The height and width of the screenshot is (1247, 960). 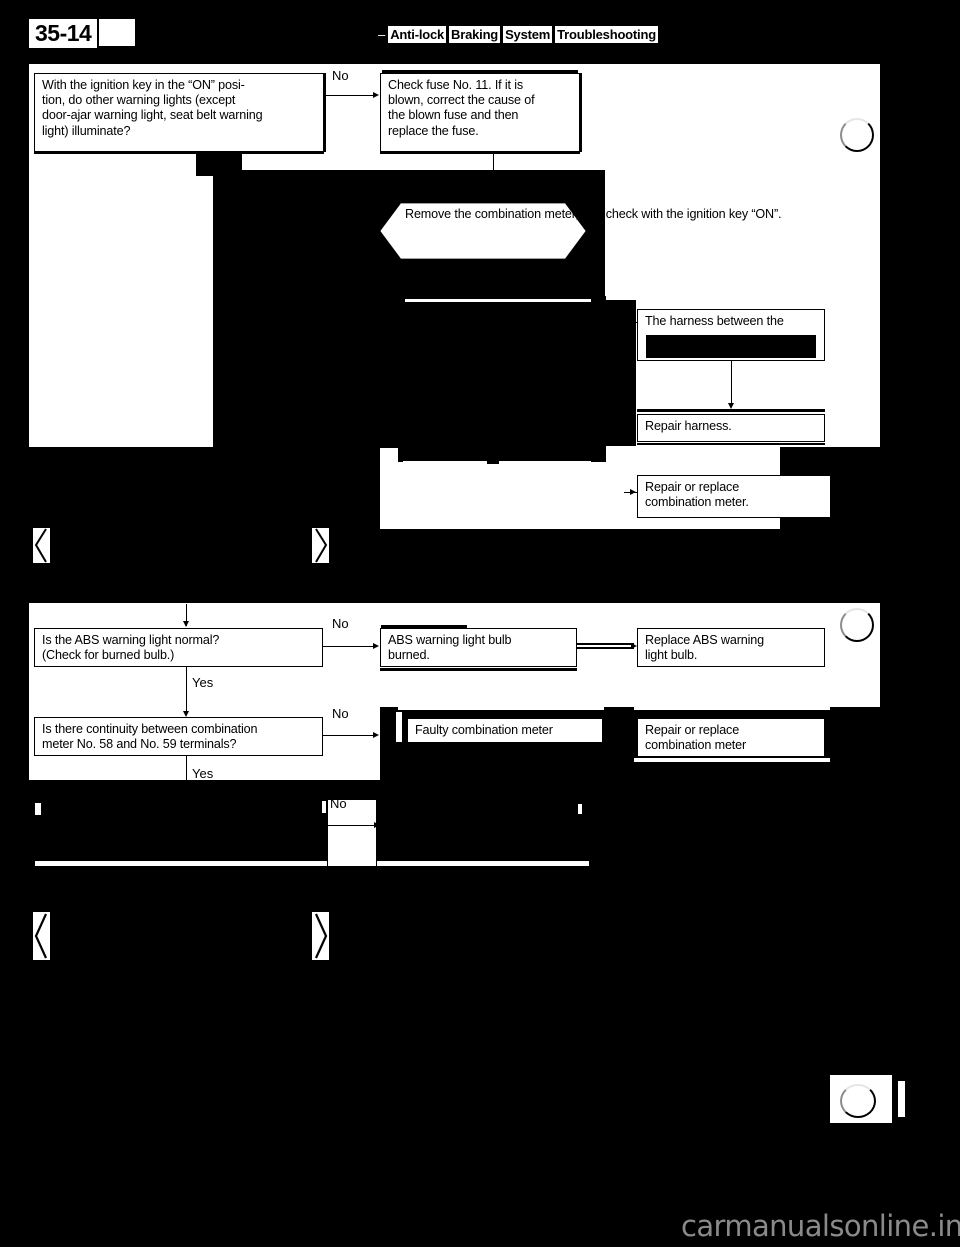 What do you see at coordinates (456, 85) in the screenshot?
I see `fuse-line-1: Check fuse No. 11. If it is` at bounding box center [456, 85].